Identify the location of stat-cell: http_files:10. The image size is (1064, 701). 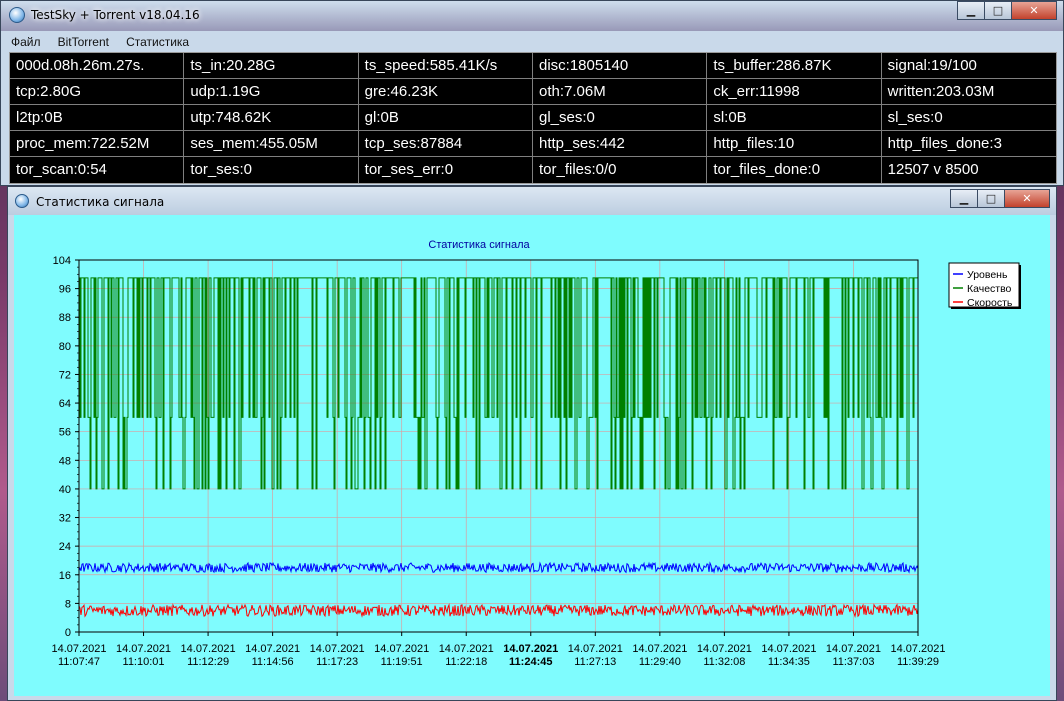
(794, 144).